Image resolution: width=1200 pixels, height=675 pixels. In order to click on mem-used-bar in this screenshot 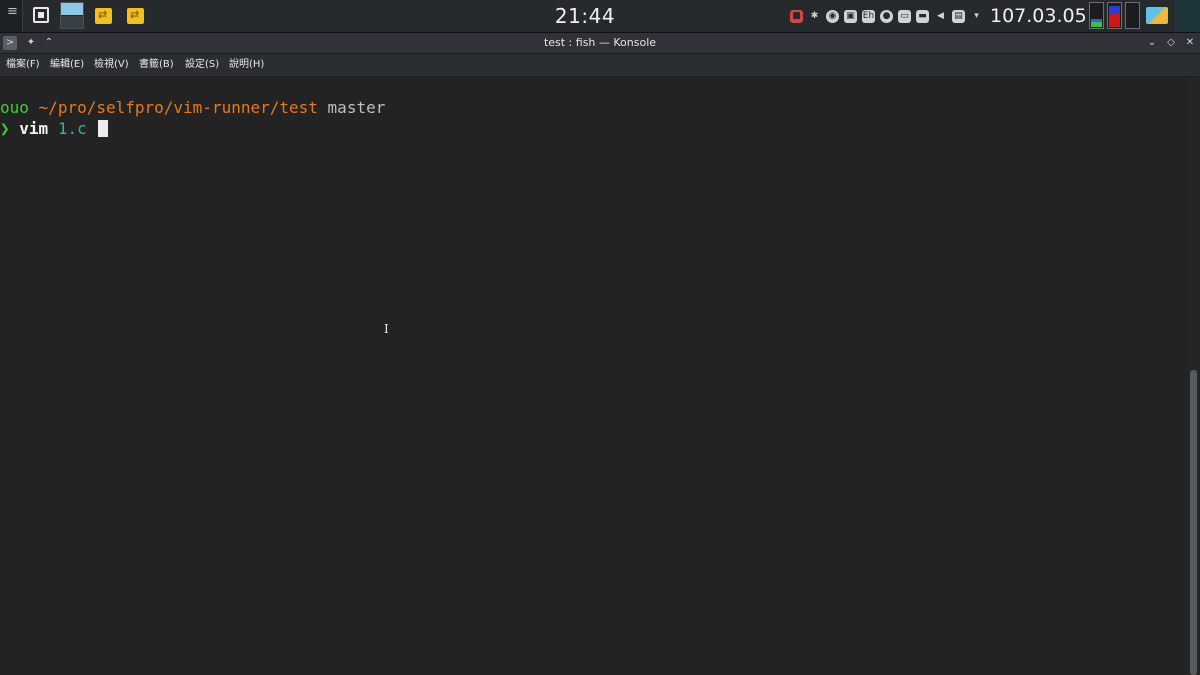, I will do `click(1114, 20)`.